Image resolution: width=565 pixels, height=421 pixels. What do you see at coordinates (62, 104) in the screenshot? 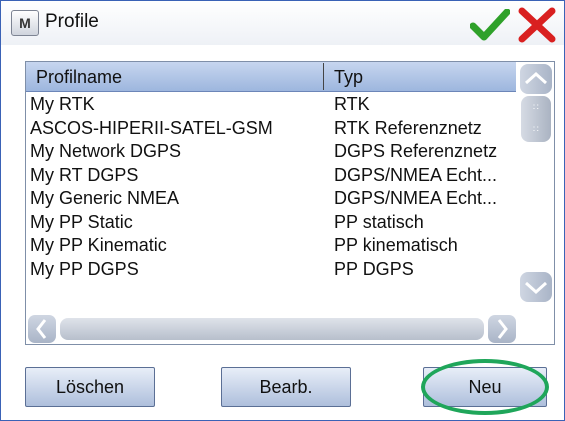
I see `profile-name: My RTK` at bounding box center [62, 104].